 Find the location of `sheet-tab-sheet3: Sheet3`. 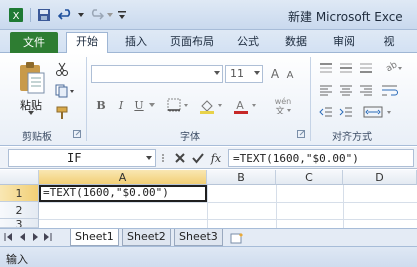

sheet-tab-sheet3: Sheet3 is located at coordinates (198, 237).